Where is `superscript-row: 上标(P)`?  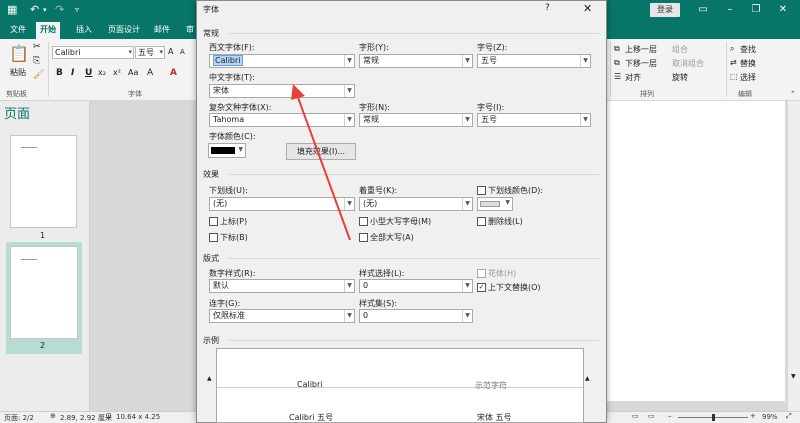
superscript-row: 上标(P) is located at coordinates (228, 221).